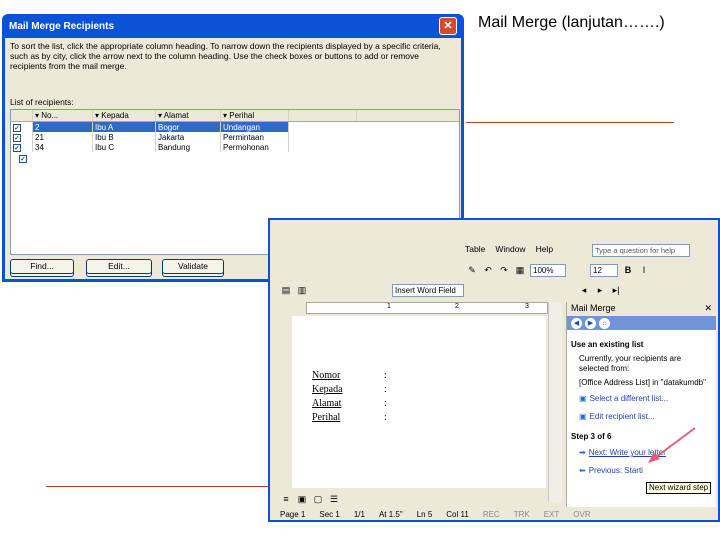  I want to click on cell-perihal: Undangan, so click(255, 127).